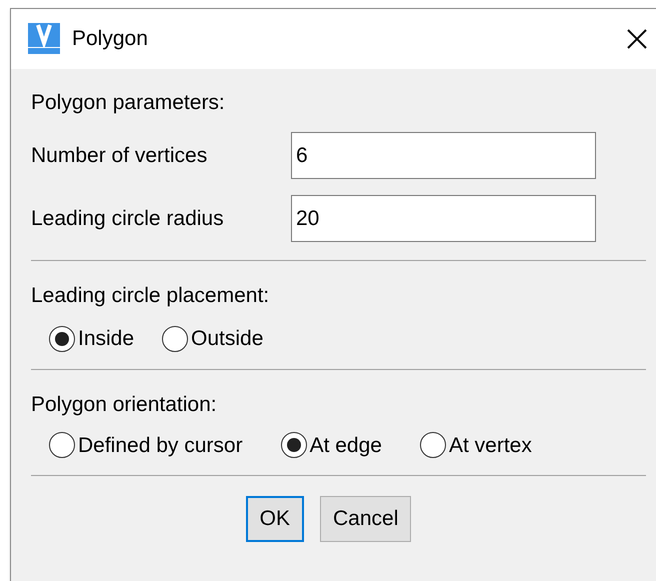  What do you see at coordinates (490, 445) in the screenshot?
I see `radio-label: At vertex` at bounding box center [490, 445].